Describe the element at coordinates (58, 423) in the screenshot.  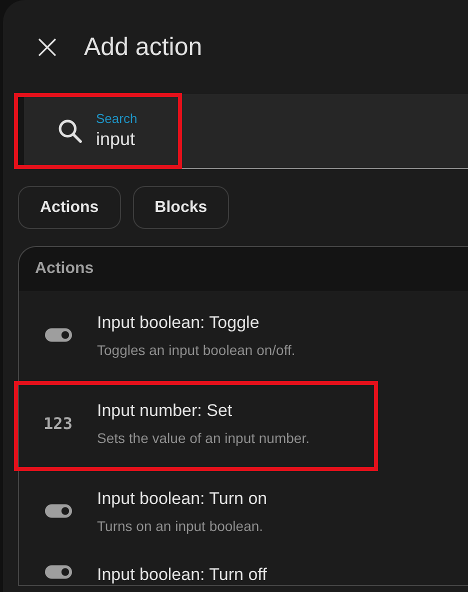
I see `number-icon: 123` at that location.